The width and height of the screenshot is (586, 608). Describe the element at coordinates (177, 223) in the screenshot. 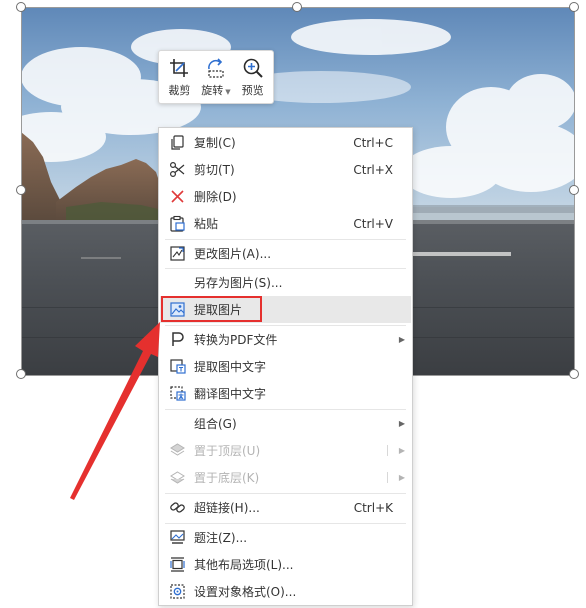

I see `clipboard-icon` at that location.